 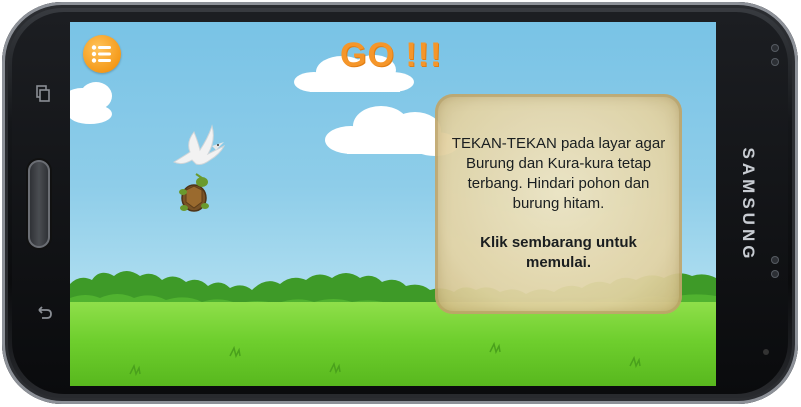 What do you see at coordinates (775, 69) in the screenshot?
I see `front-sensors` at bounding box center [775, 69].